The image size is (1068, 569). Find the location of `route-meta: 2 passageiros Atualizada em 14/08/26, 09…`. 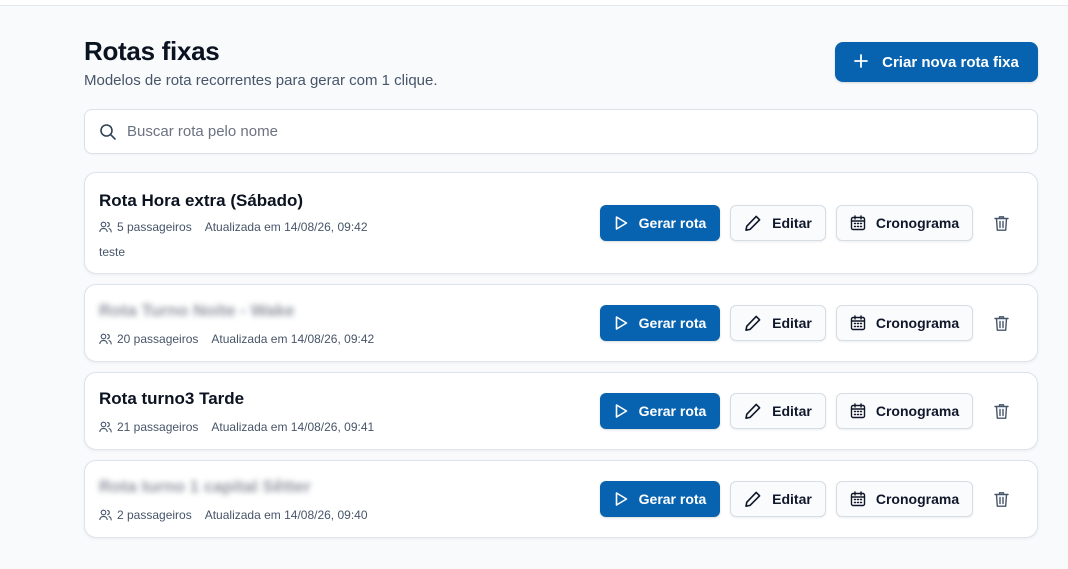

route-meta: 2 passageiros Atualizada em 14/08/26, 09… is located at coordinates (233, 515).